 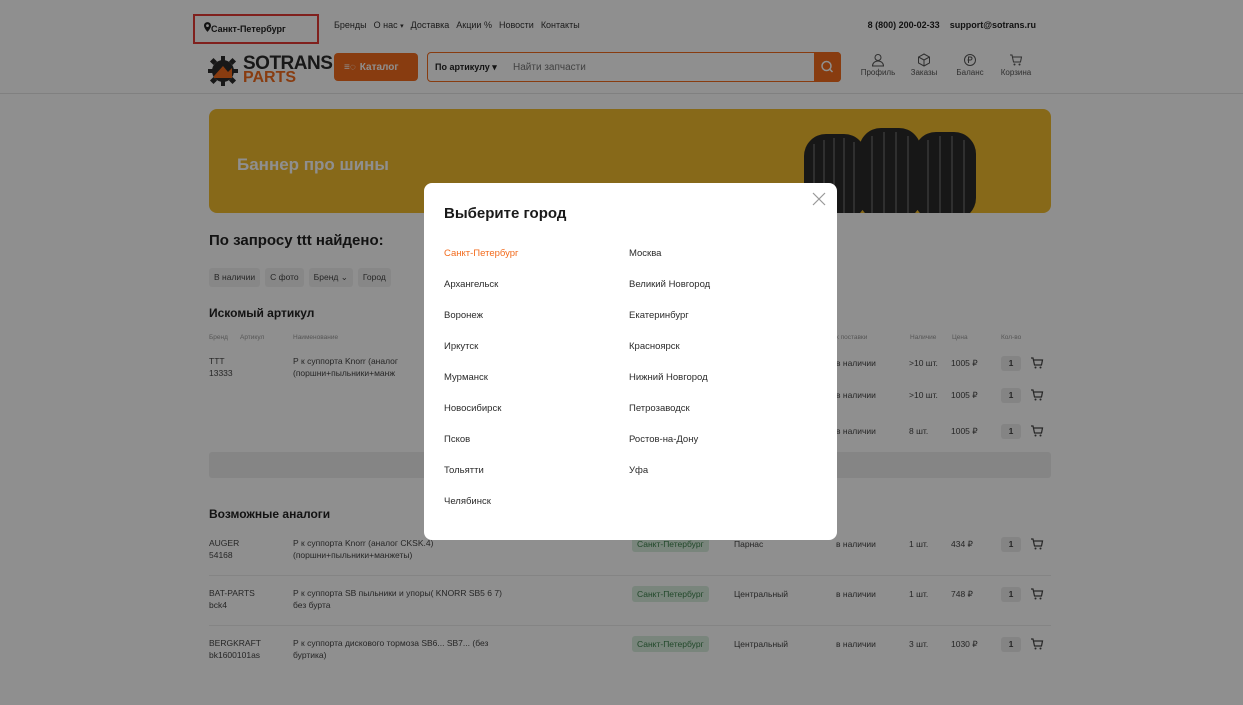 I want to click on close-icon, so click(x=819, y=199).